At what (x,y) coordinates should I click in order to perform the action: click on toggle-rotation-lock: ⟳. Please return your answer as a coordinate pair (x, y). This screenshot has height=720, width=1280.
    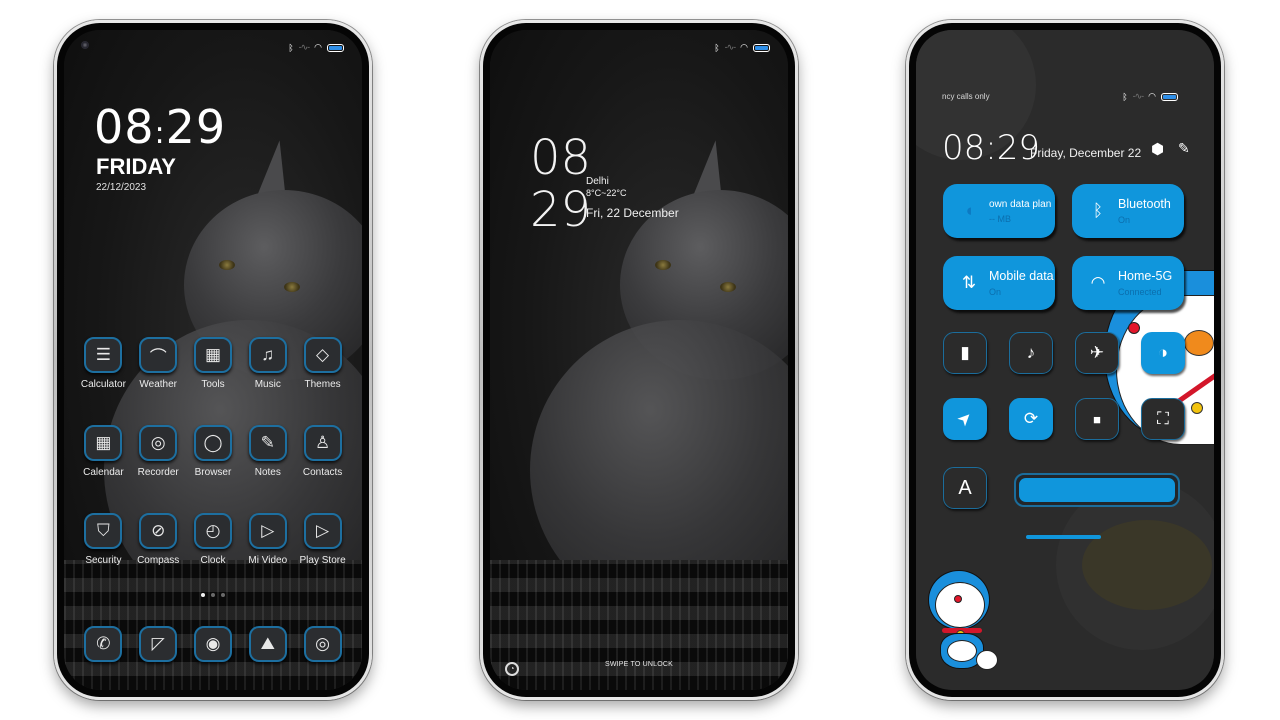
    Looking at the image, I should click on (1031, 419).